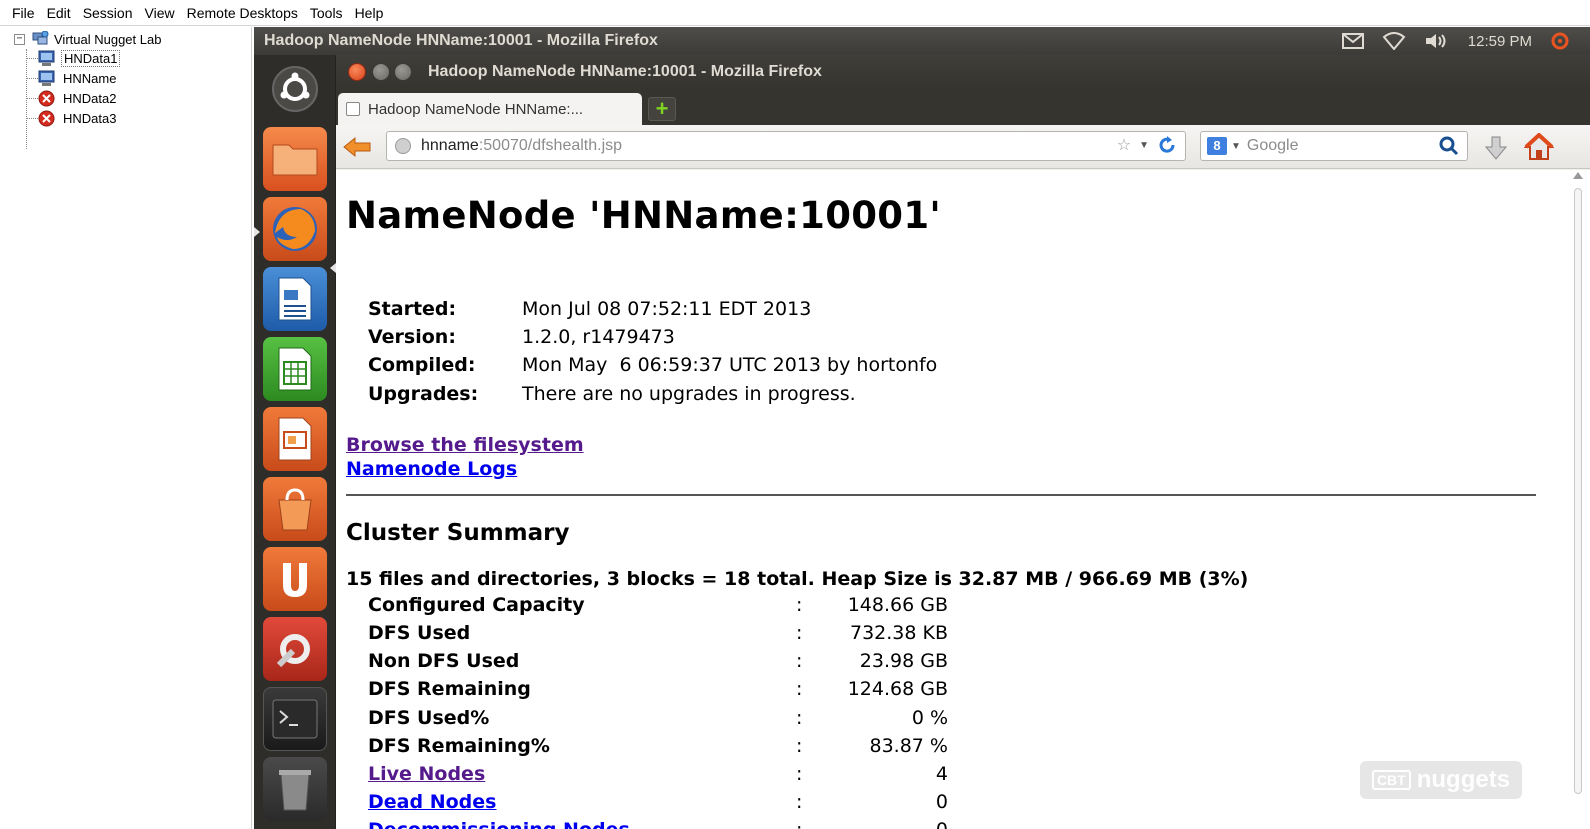 This screenshot has width=1590, height=829. Describe the element at coordinates (432, 802) in the screenshot. I see `dead-nodes-link: Dead Nodes` at that location.